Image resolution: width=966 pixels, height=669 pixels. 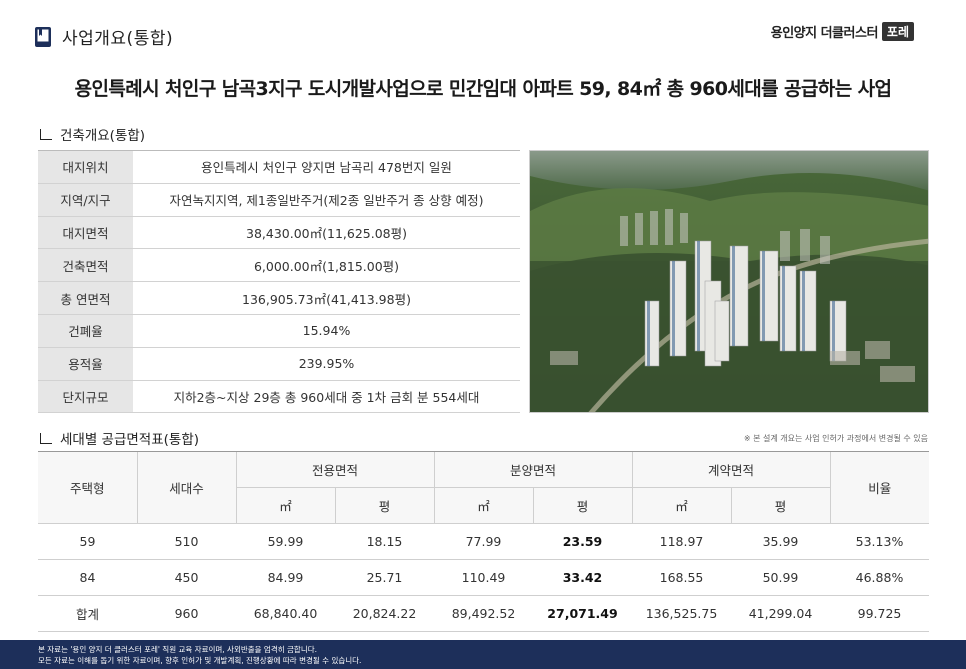 I want to click on cell-contract-pyeong: 41,299.04, so click(x=780, y=613).